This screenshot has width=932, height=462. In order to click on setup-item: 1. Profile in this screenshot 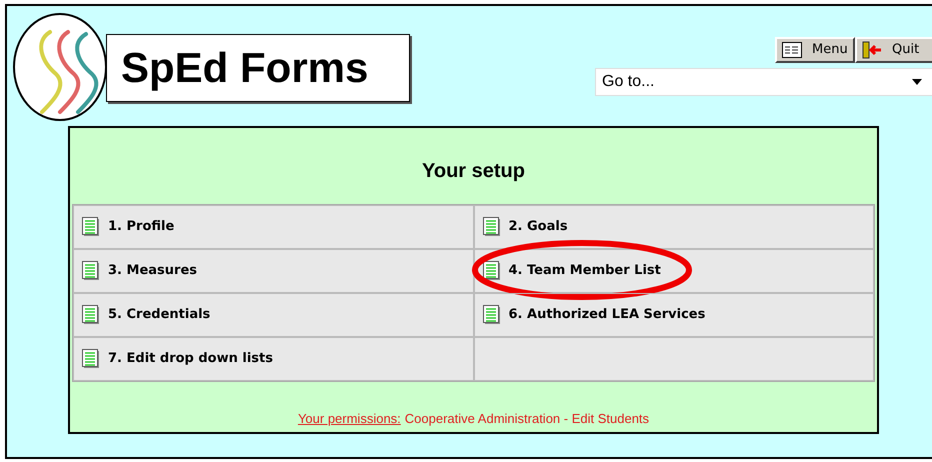, I will do `click(273, 227)`.